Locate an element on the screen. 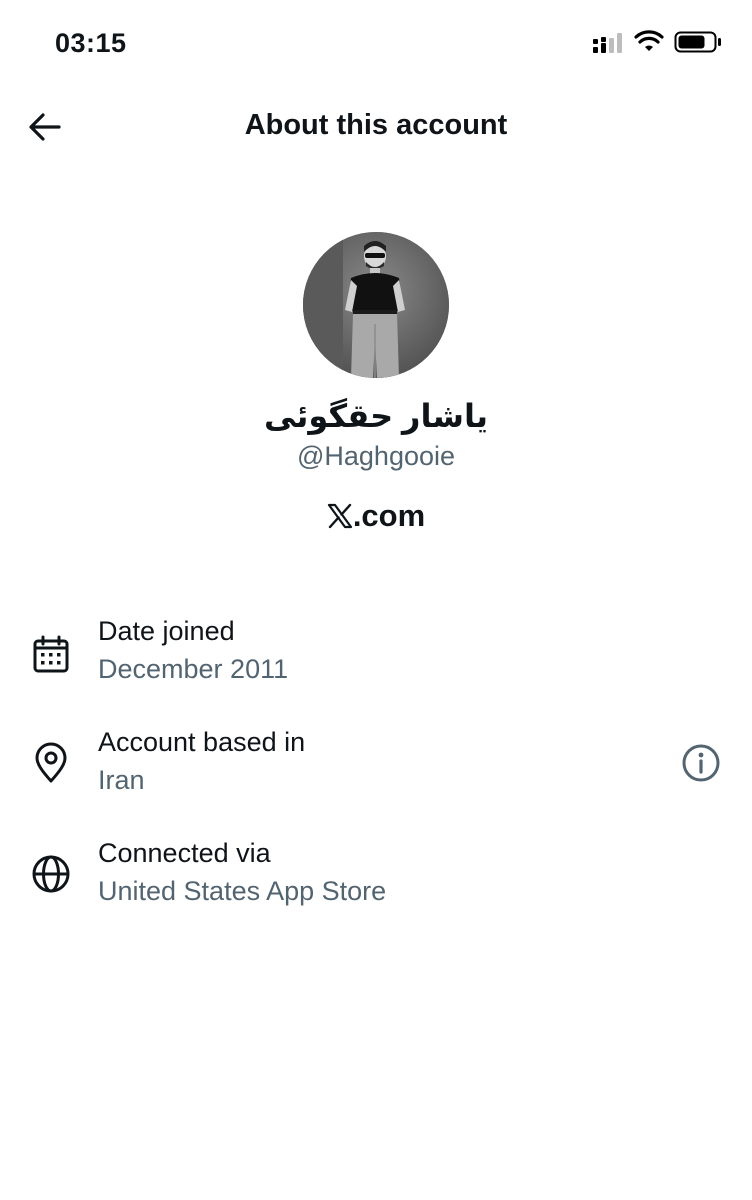 This screenshot has height=1200, width=752. detail-row-connected-via: Connected via United States App Store is located at coordinates (376, 888).